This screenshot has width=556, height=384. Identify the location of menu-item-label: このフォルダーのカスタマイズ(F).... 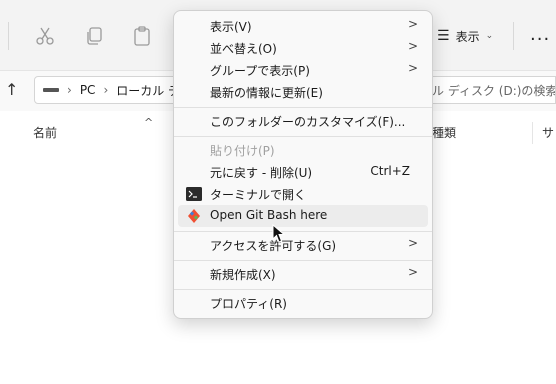
(308, 122).